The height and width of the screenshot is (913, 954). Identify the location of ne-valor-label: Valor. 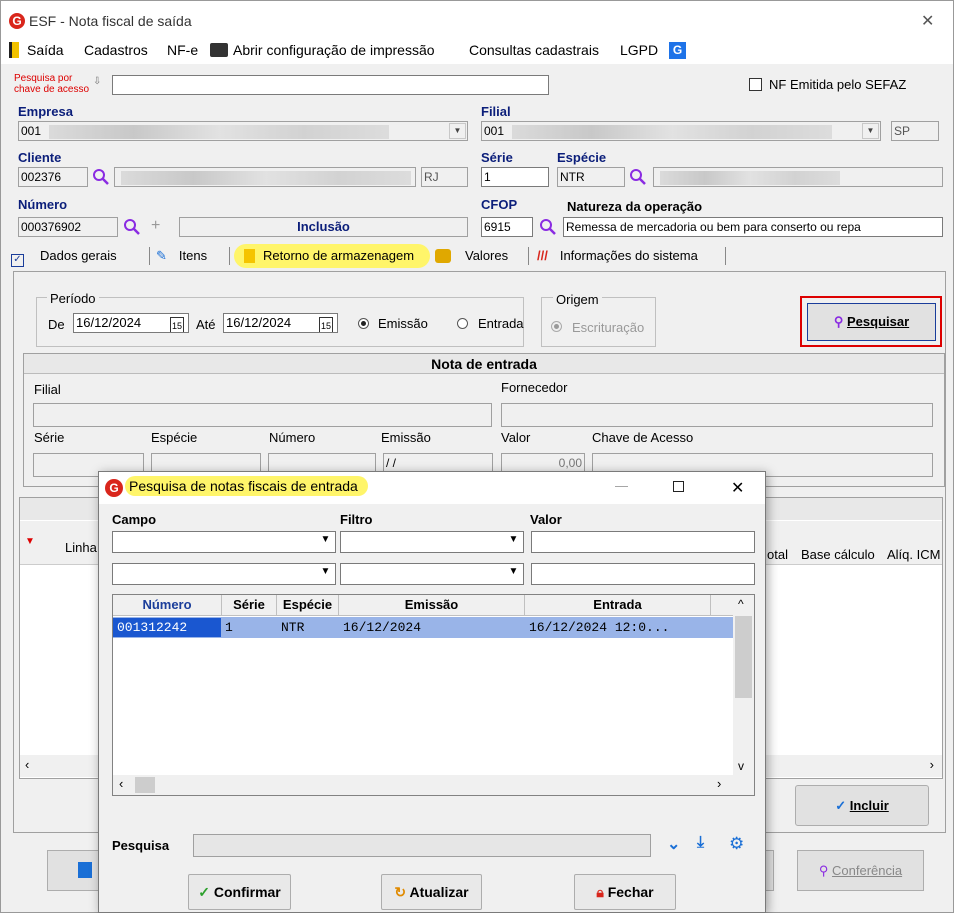
(516, 437).